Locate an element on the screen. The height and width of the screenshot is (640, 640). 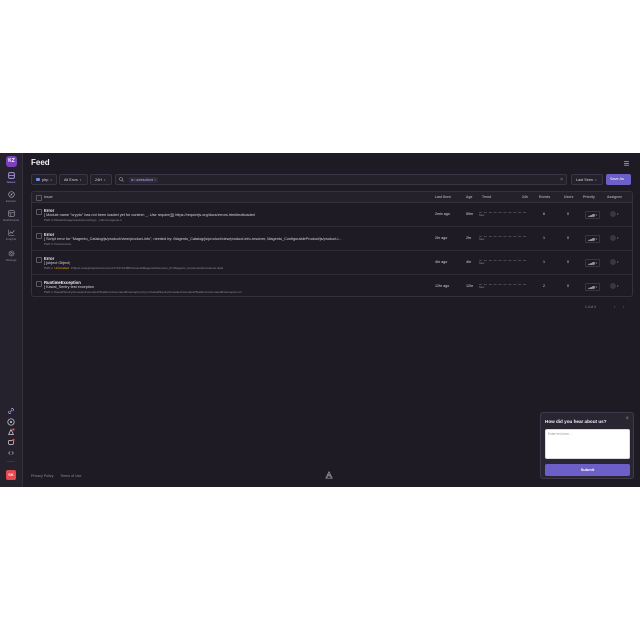
sidebar-item-settings: Settings is located at coordinates (11, 256).